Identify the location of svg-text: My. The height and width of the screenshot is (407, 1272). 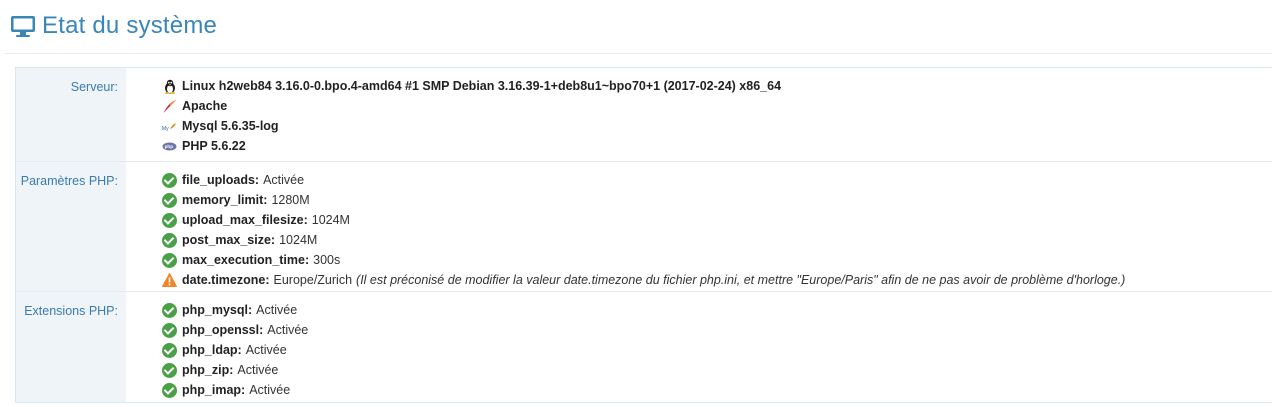
(165, 129).